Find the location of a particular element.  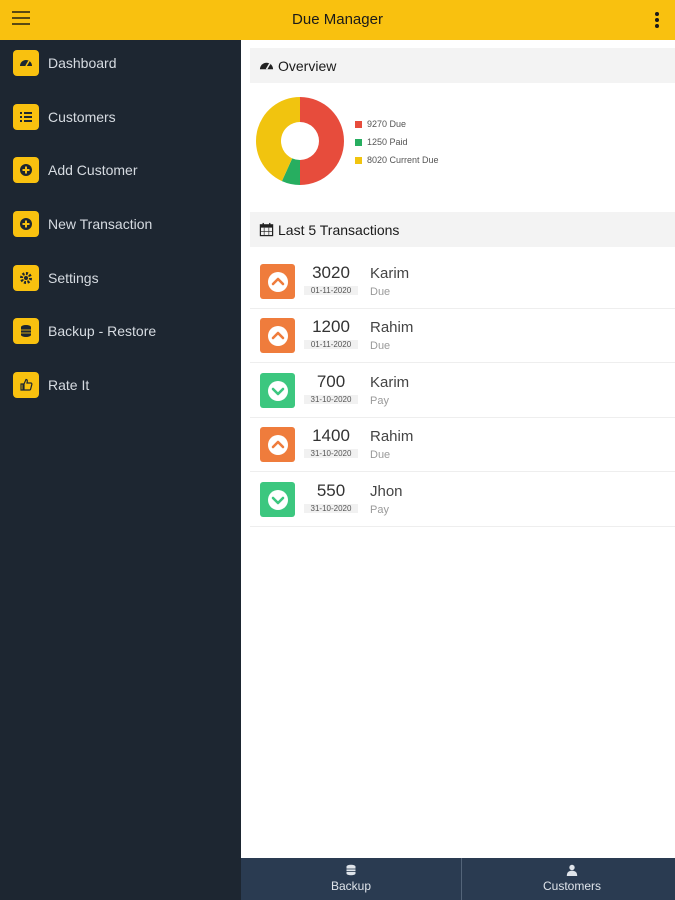

transaction-amount: 3020 is located at coordinates (331, 272).